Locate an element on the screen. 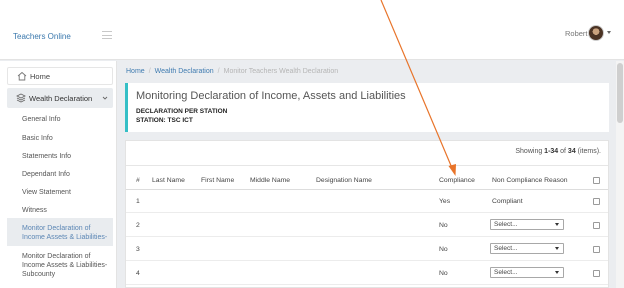 This screenshot has height=288, width=624. sidebar-item-view-statement: View Statement is located at coordinates (68, 192).